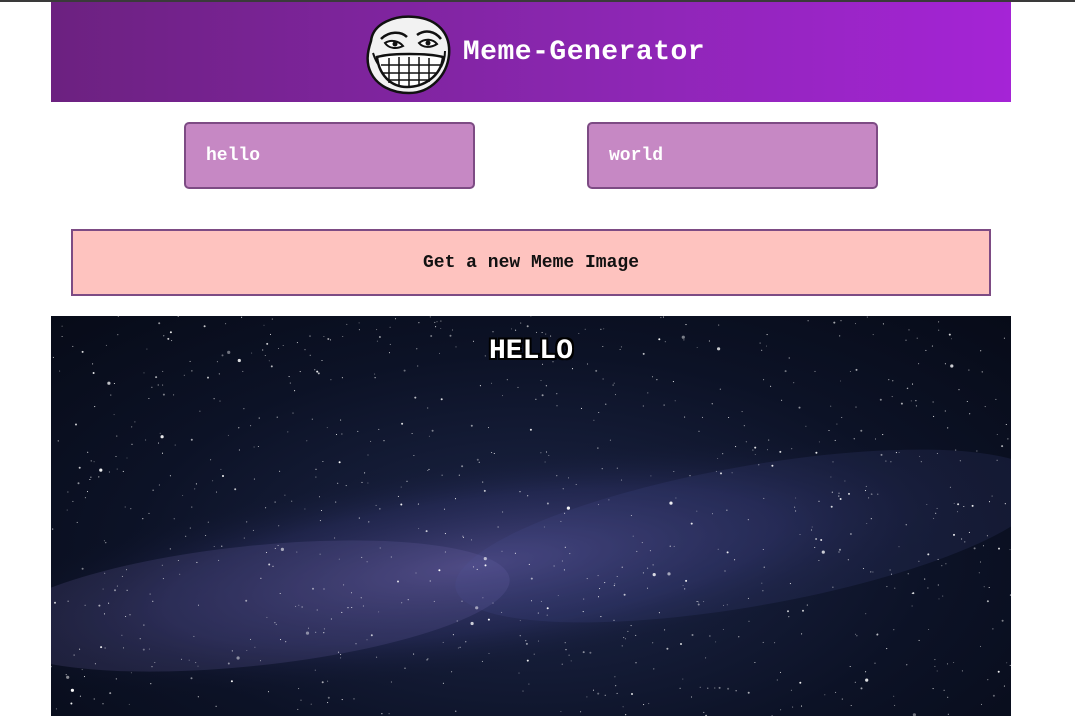  What do you see at coordinates (408, 55) in the screenshot?
I see `trollface-icon` at bounding box center [408, 55].